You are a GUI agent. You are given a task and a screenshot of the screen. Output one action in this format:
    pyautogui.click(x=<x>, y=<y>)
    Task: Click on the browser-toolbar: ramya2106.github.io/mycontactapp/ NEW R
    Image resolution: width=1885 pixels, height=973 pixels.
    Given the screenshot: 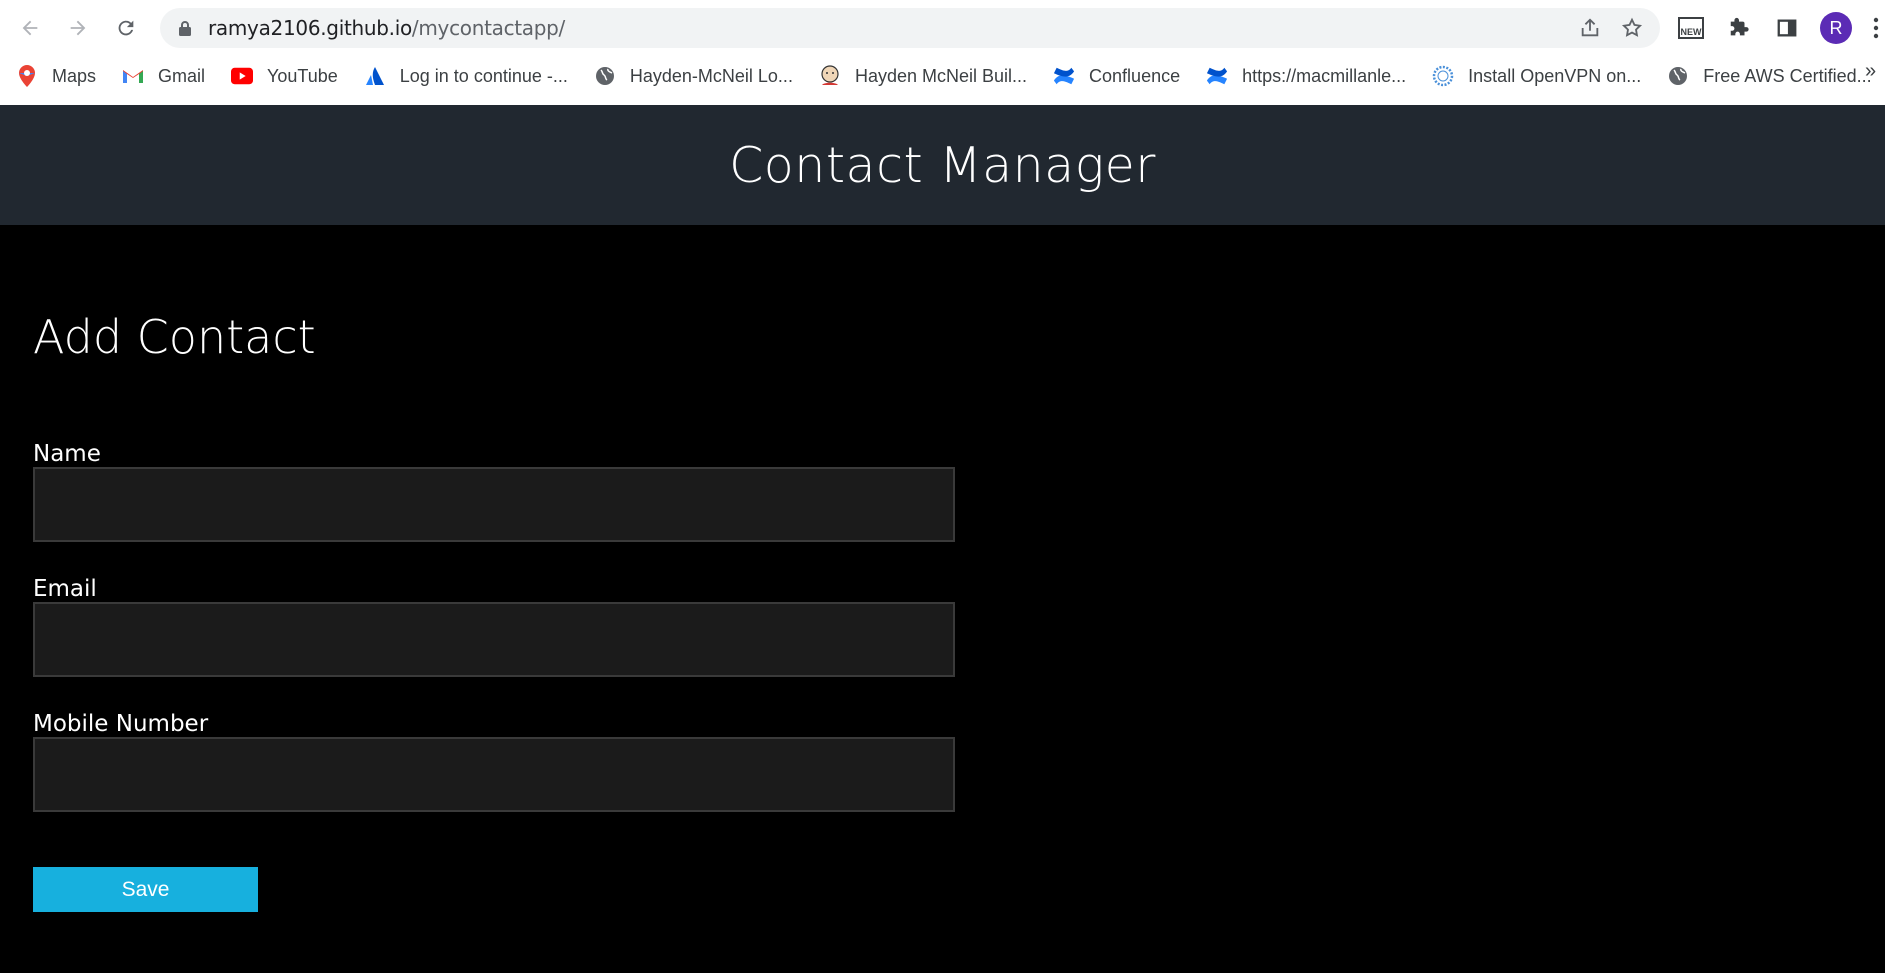 What is the action you would take?
    pyautogui.click(x=942, y=28)
    